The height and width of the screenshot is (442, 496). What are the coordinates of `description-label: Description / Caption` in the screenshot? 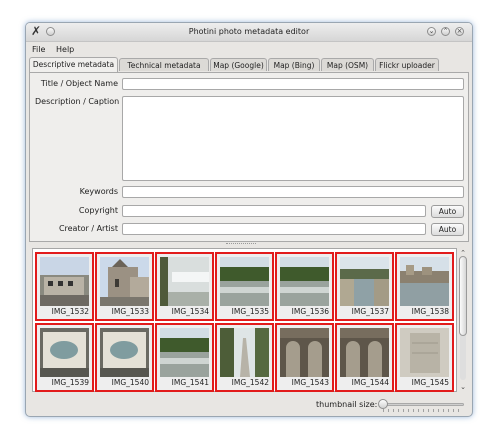 It's located at (77, 101).